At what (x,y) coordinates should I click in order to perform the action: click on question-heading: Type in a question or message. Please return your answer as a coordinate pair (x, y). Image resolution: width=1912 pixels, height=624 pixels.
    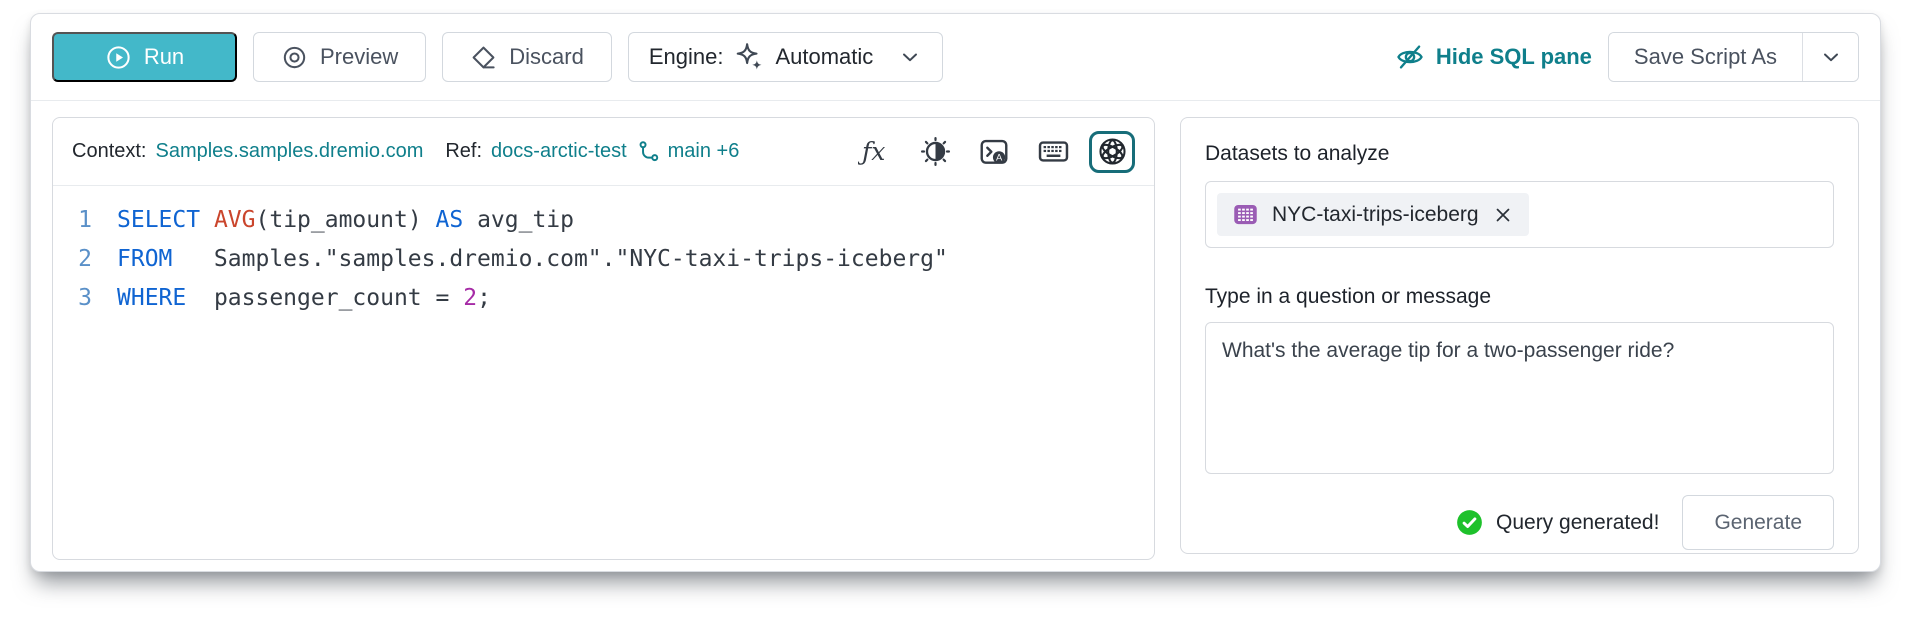
    Looking at the image, I should click on (1348, 296).